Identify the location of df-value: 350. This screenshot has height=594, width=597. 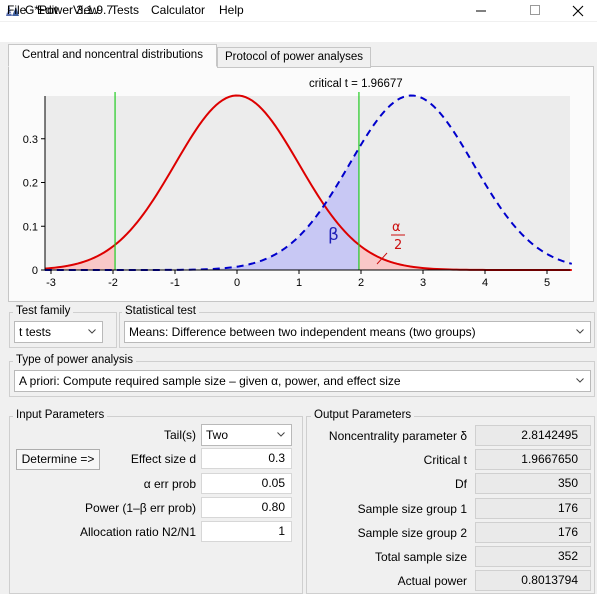
(533, 483).